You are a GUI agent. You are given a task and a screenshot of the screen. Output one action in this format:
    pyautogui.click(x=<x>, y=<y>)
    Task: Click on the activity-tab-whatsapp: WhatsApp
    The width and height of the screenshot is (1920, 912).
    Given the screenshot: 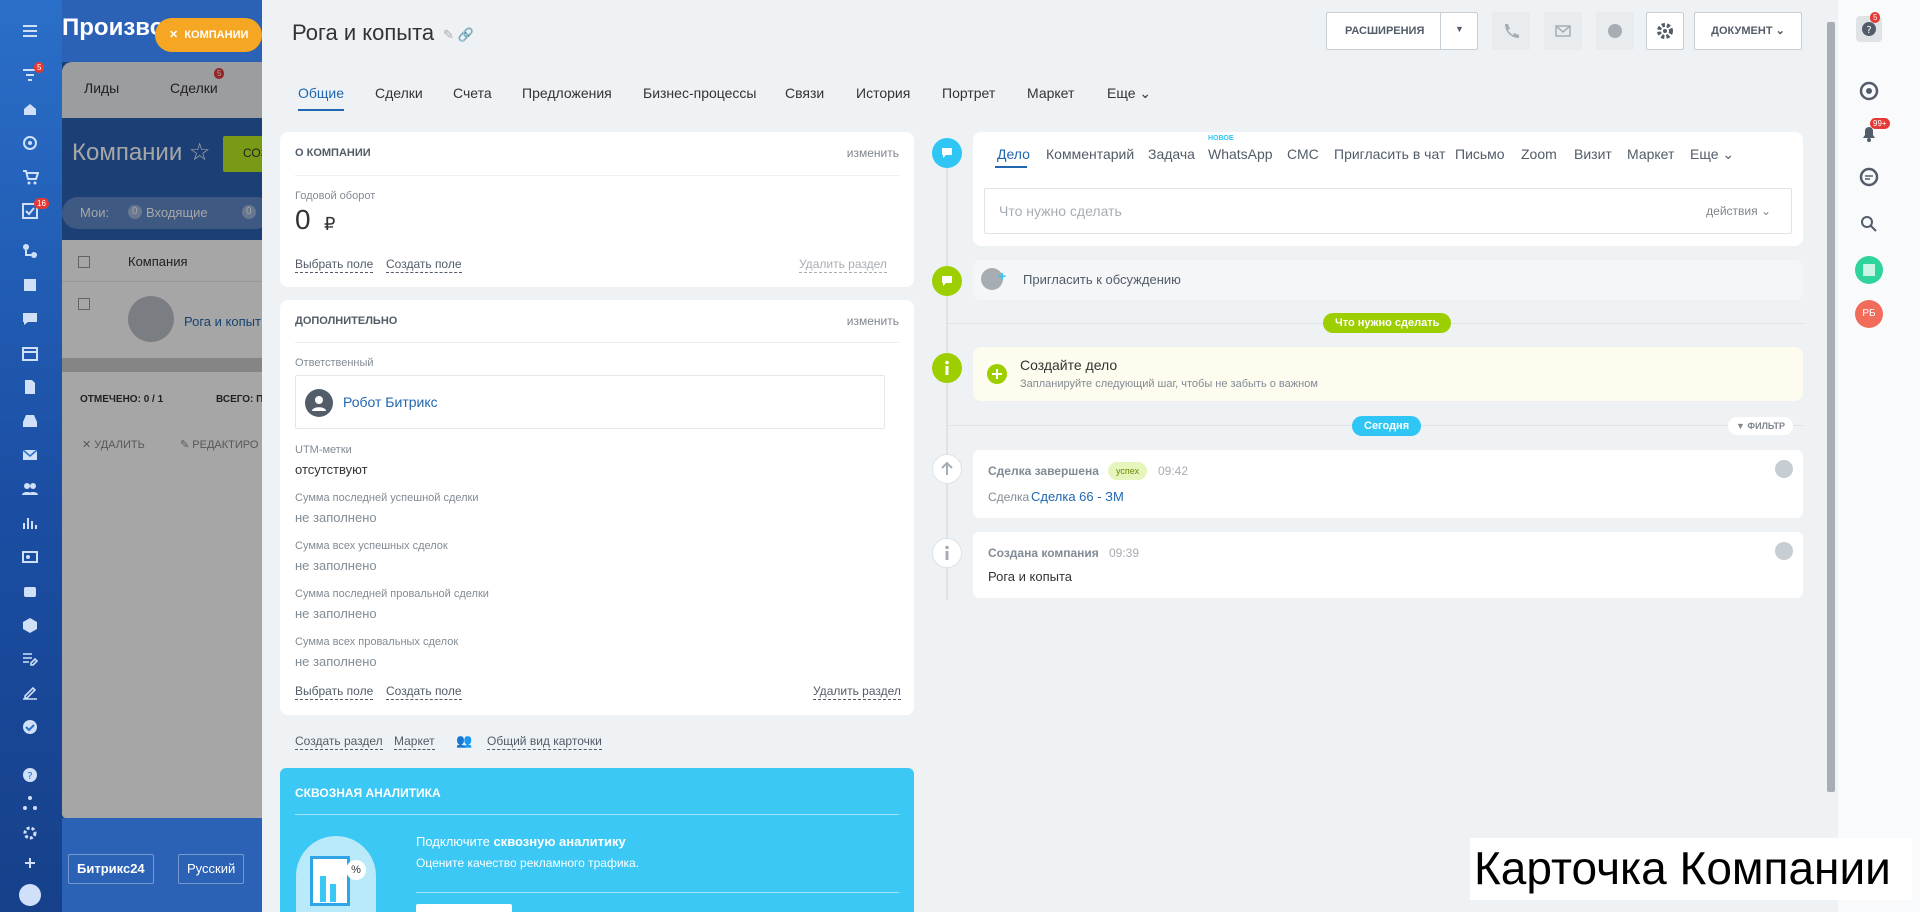 What is the action you would take?
    pyautogui.click(x=1240, y=154)
    